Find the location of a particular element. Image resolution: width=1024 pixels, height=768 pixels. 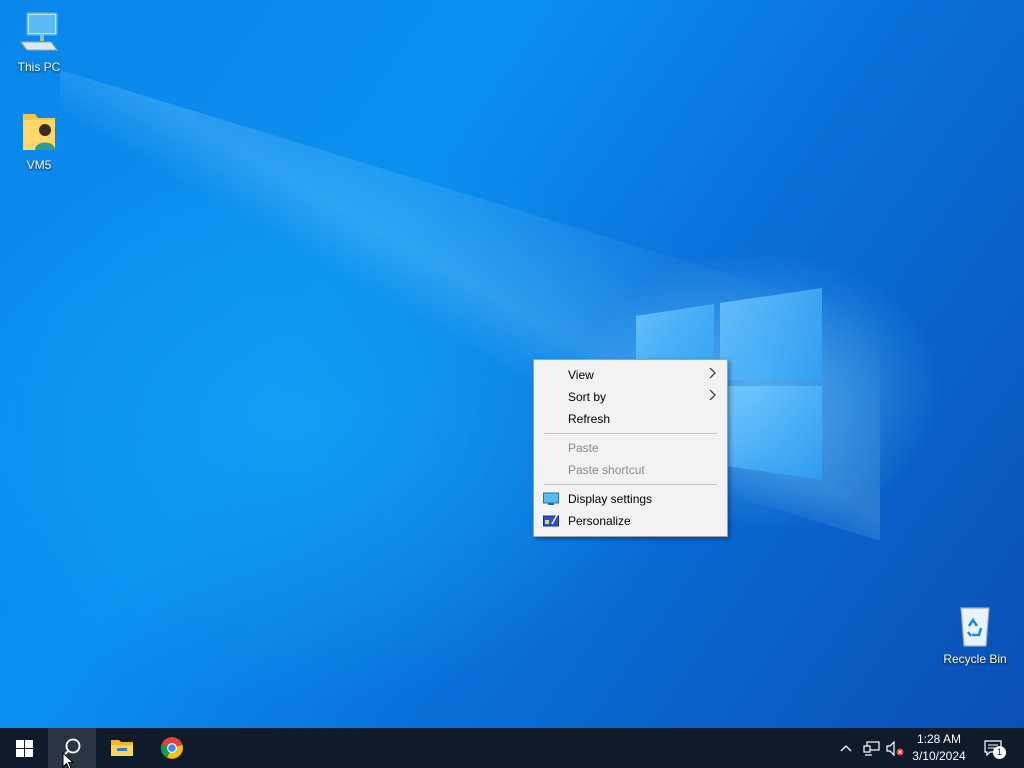

this-pc-icon is located at coordinates (39, 31).